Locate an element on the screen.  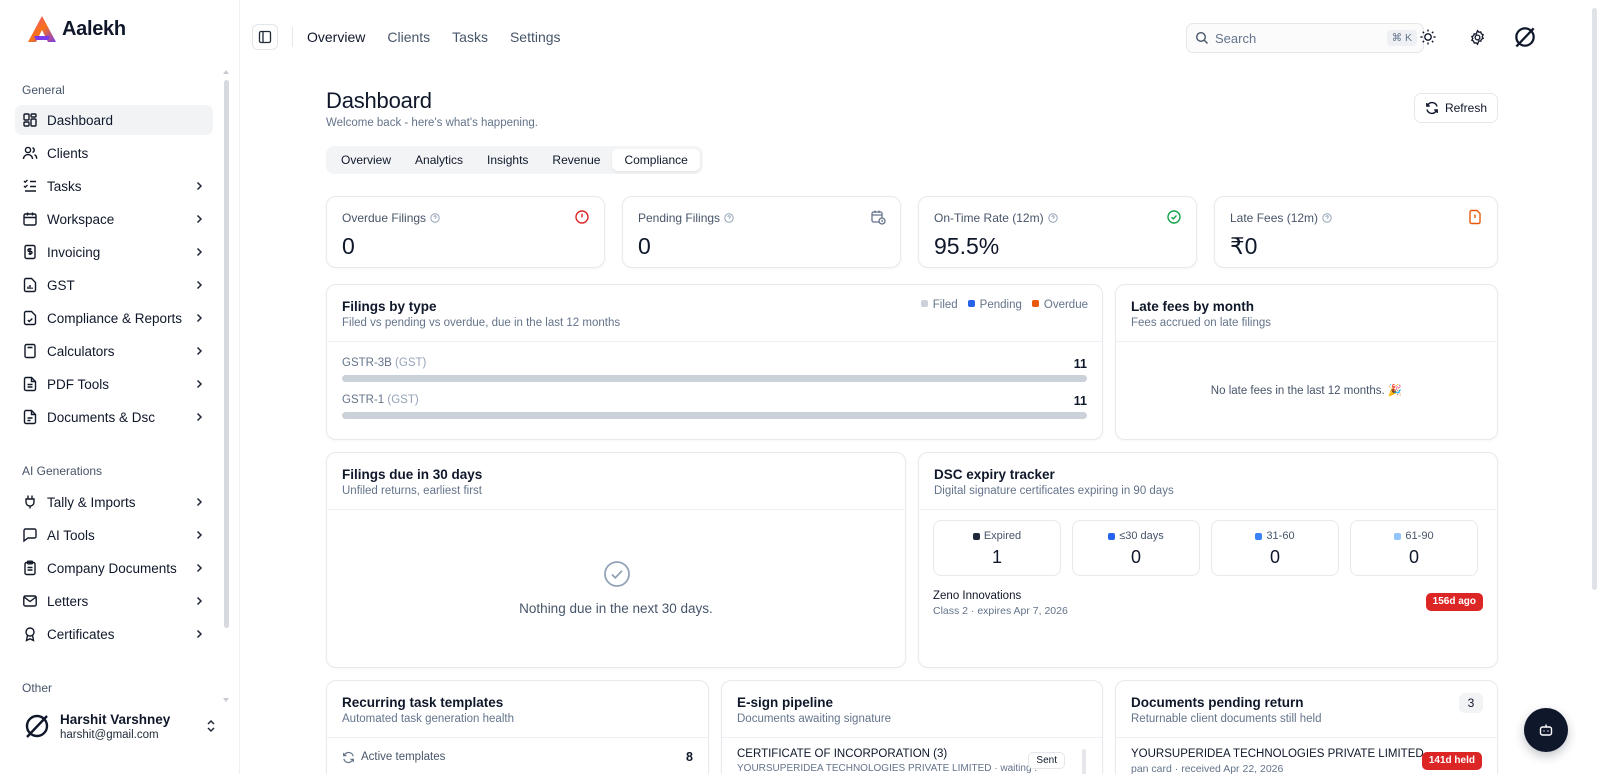
dsc-bucket-31-60: 31-60 0 is located at coordinates (1275, 548).